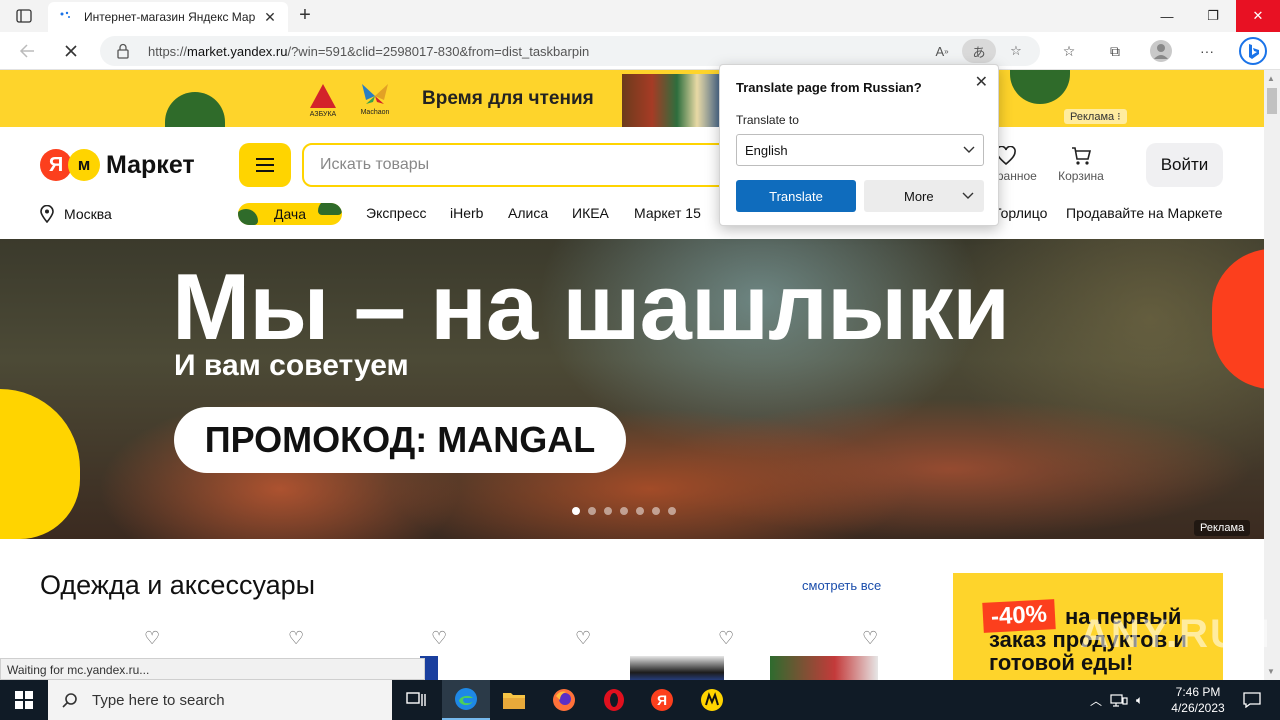  What do you see at coordinates (248, 217) in the screenshot?
I see `leaf-decoration` at bounding box center [248, 217].